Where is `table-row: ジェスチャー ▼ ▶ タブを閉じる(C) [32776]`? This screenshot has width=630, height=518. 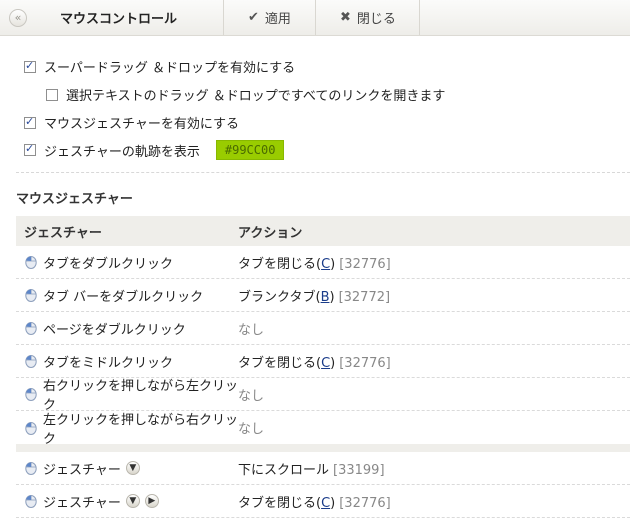 table-row: ジェスチャー ▼ ▶ タブを閉じる(C) [32776] is located at coordinates (323, 501).